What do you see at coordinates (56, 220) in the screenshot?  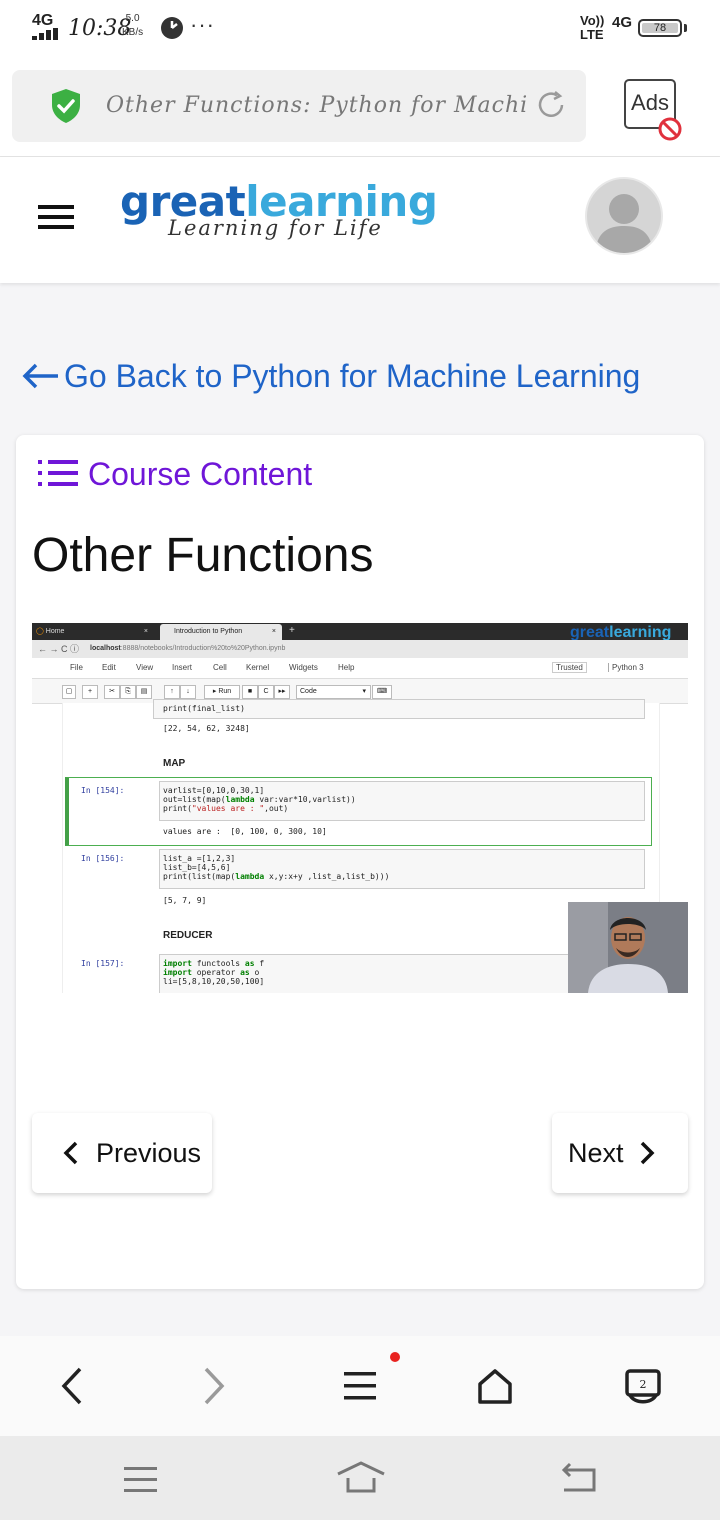 I see `hamburger-menu-icon` at bounding box center [56, 220].